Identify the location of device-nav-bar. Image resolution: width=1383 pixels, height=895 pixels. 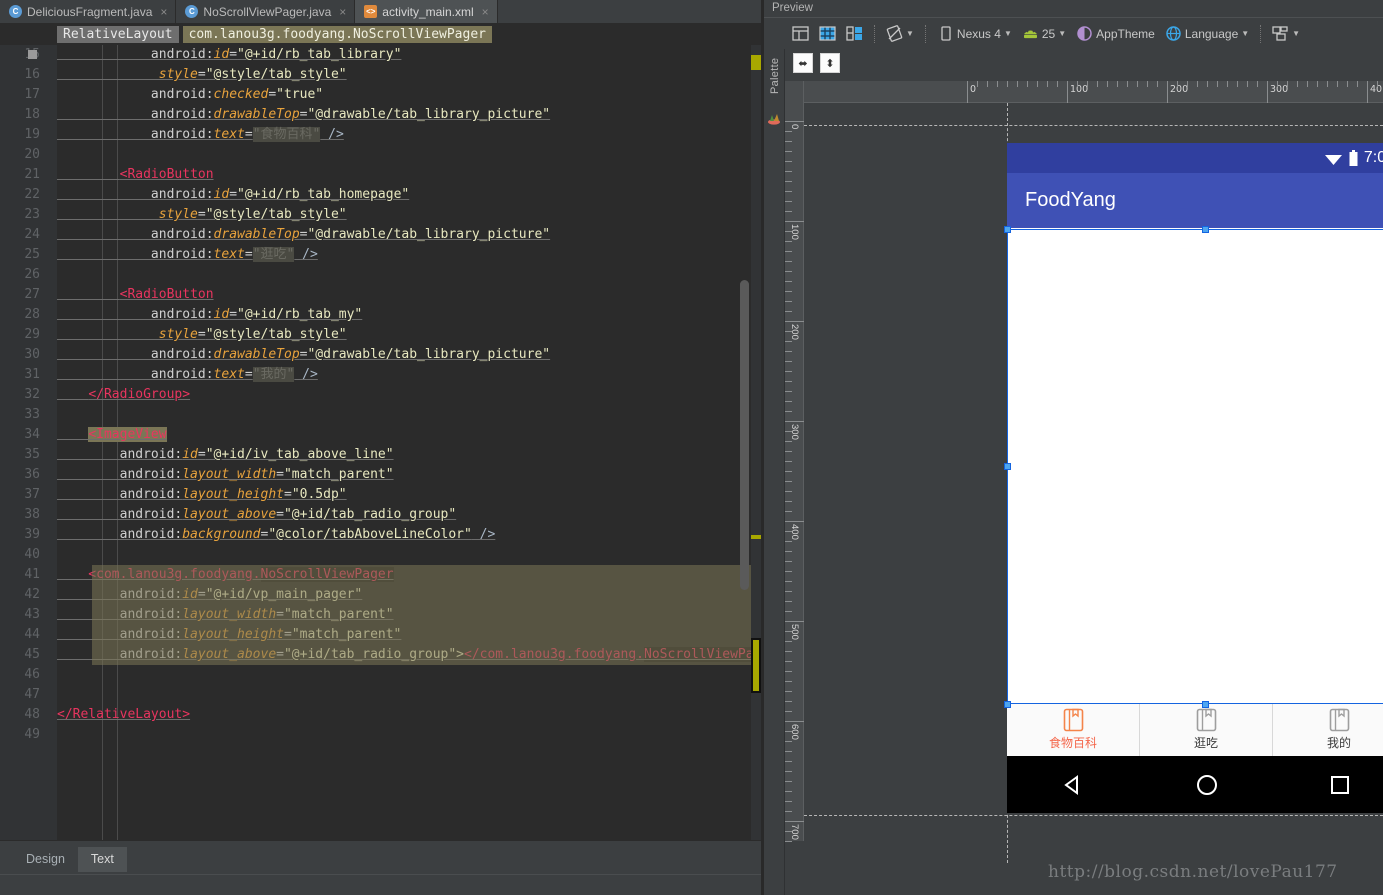
(1195, 784).